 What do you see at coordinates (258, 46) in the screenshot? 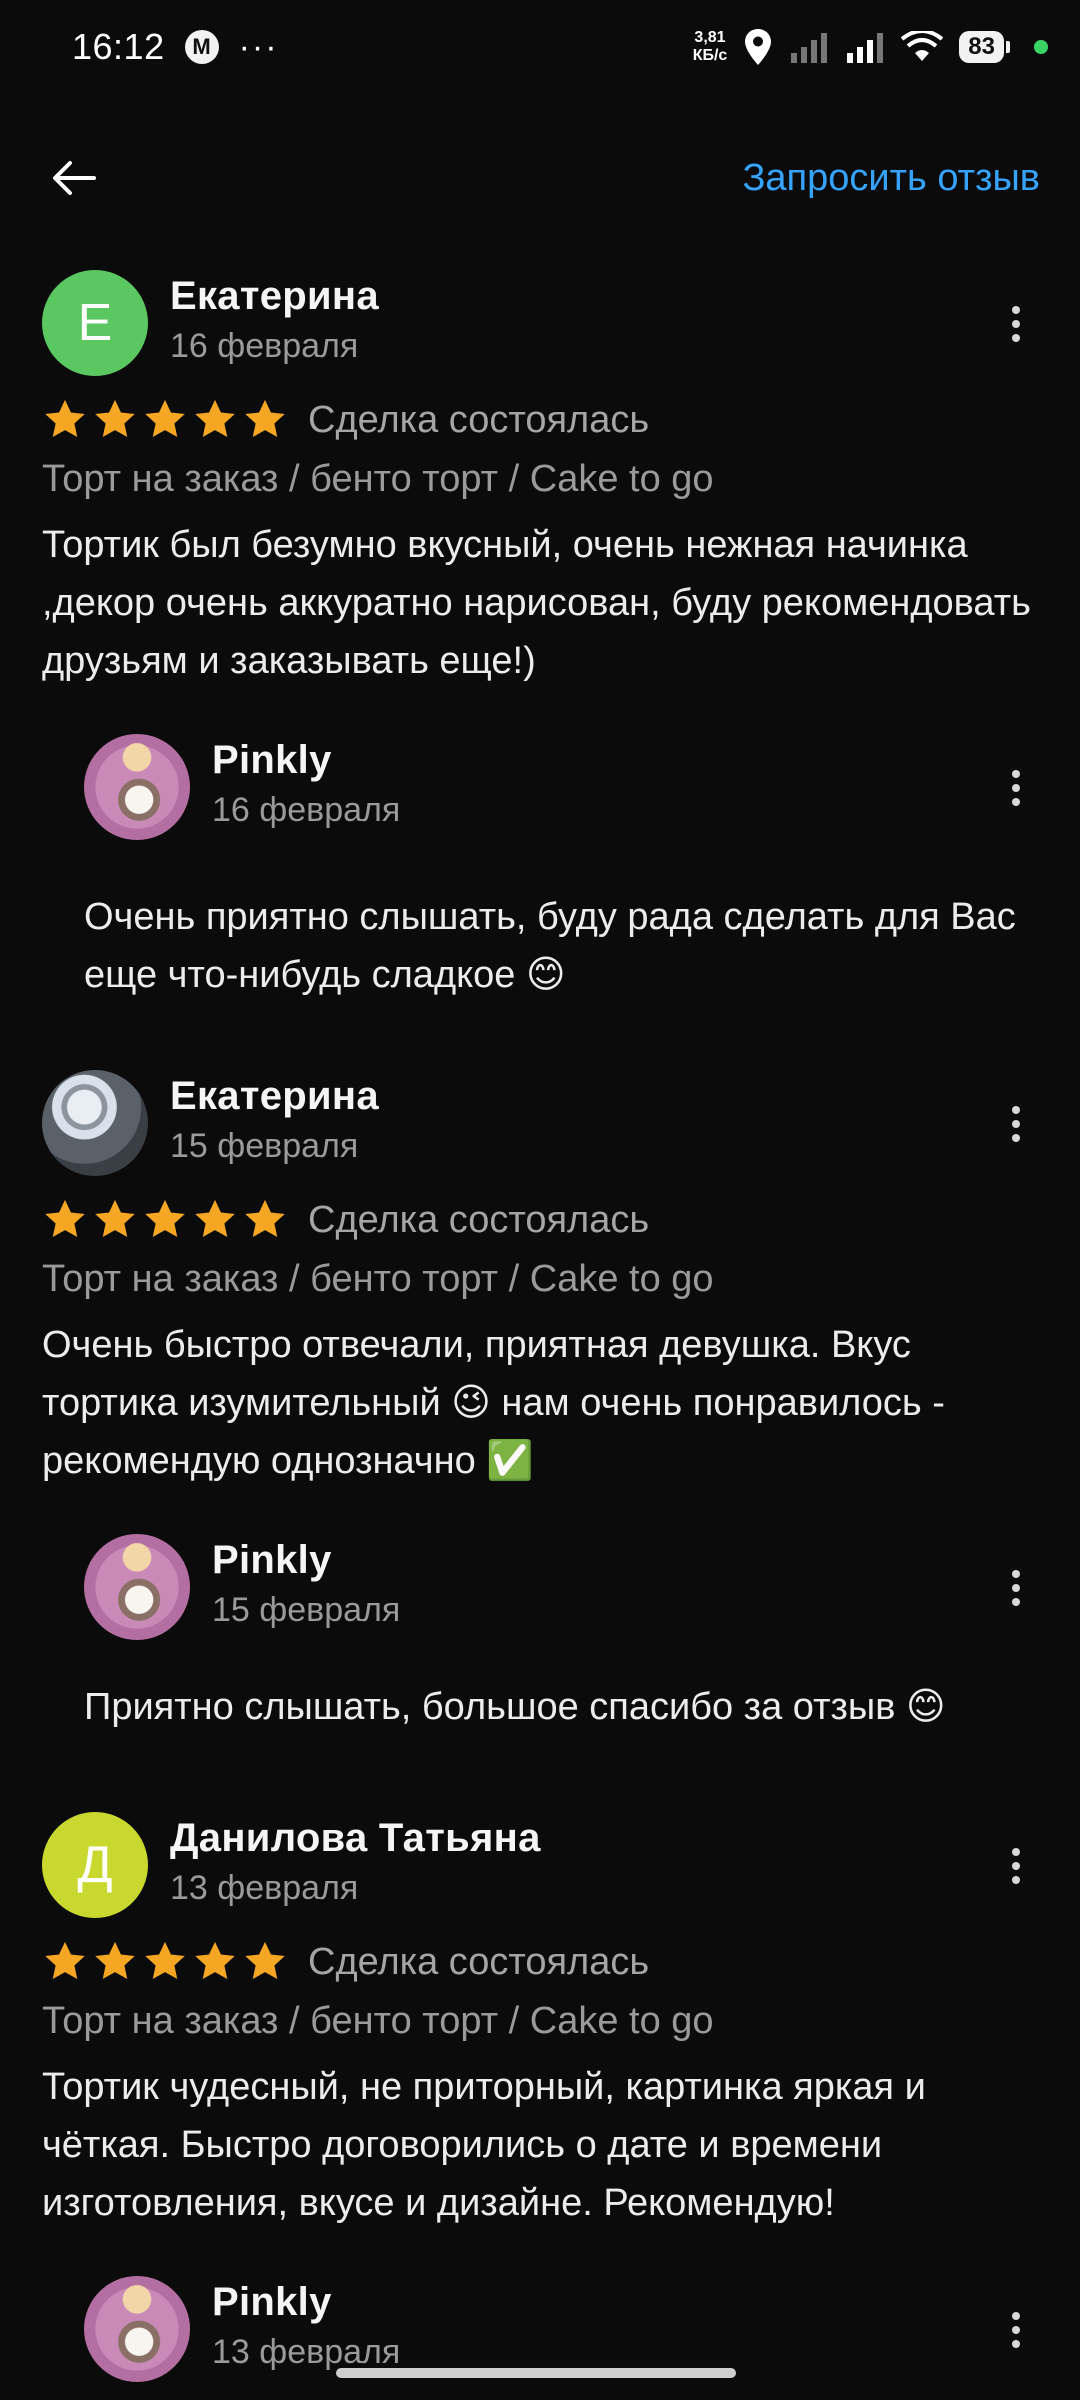
I see `more-notifications-icon: ···` at bounding box center [258, 46].